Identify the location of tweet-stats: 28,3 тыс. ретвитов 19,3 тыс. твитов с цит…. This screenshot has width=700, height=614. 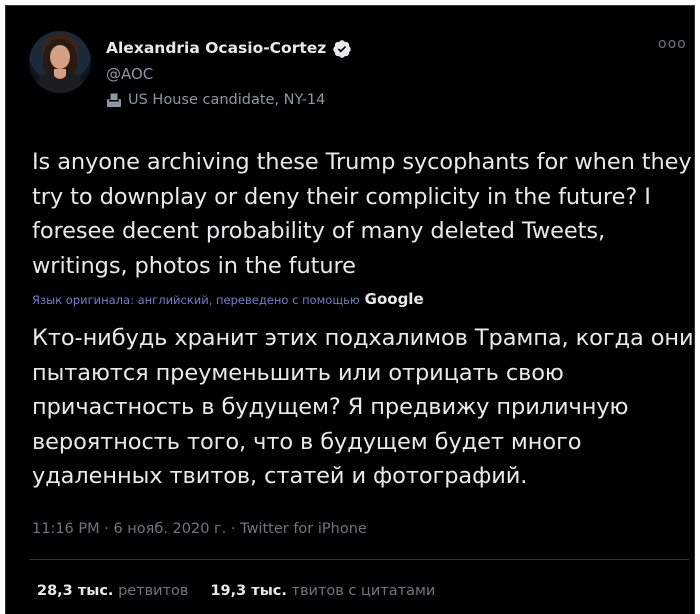
(236, 591).